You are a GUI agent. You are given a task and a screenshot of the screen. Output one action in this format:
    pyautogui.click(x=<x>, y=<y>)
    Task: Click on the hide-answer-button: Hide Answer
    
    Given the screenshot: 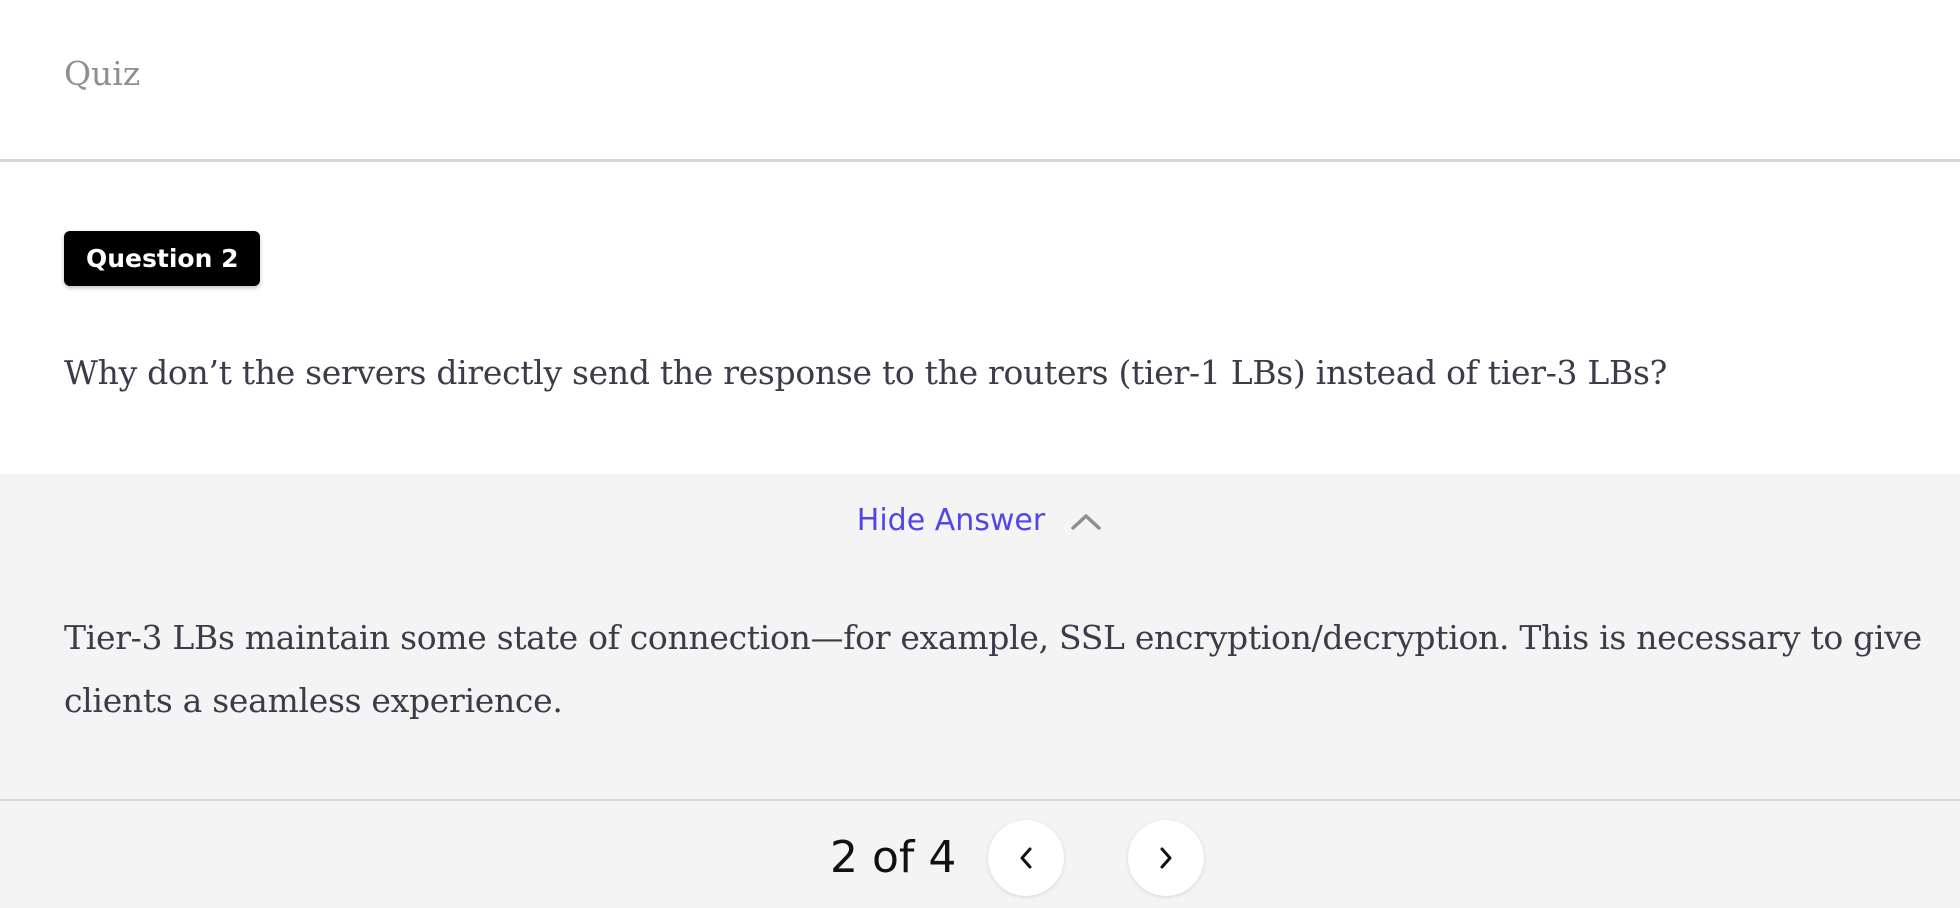 What is the action you would take?
    pyautogui.click(x=980, y=521)
    